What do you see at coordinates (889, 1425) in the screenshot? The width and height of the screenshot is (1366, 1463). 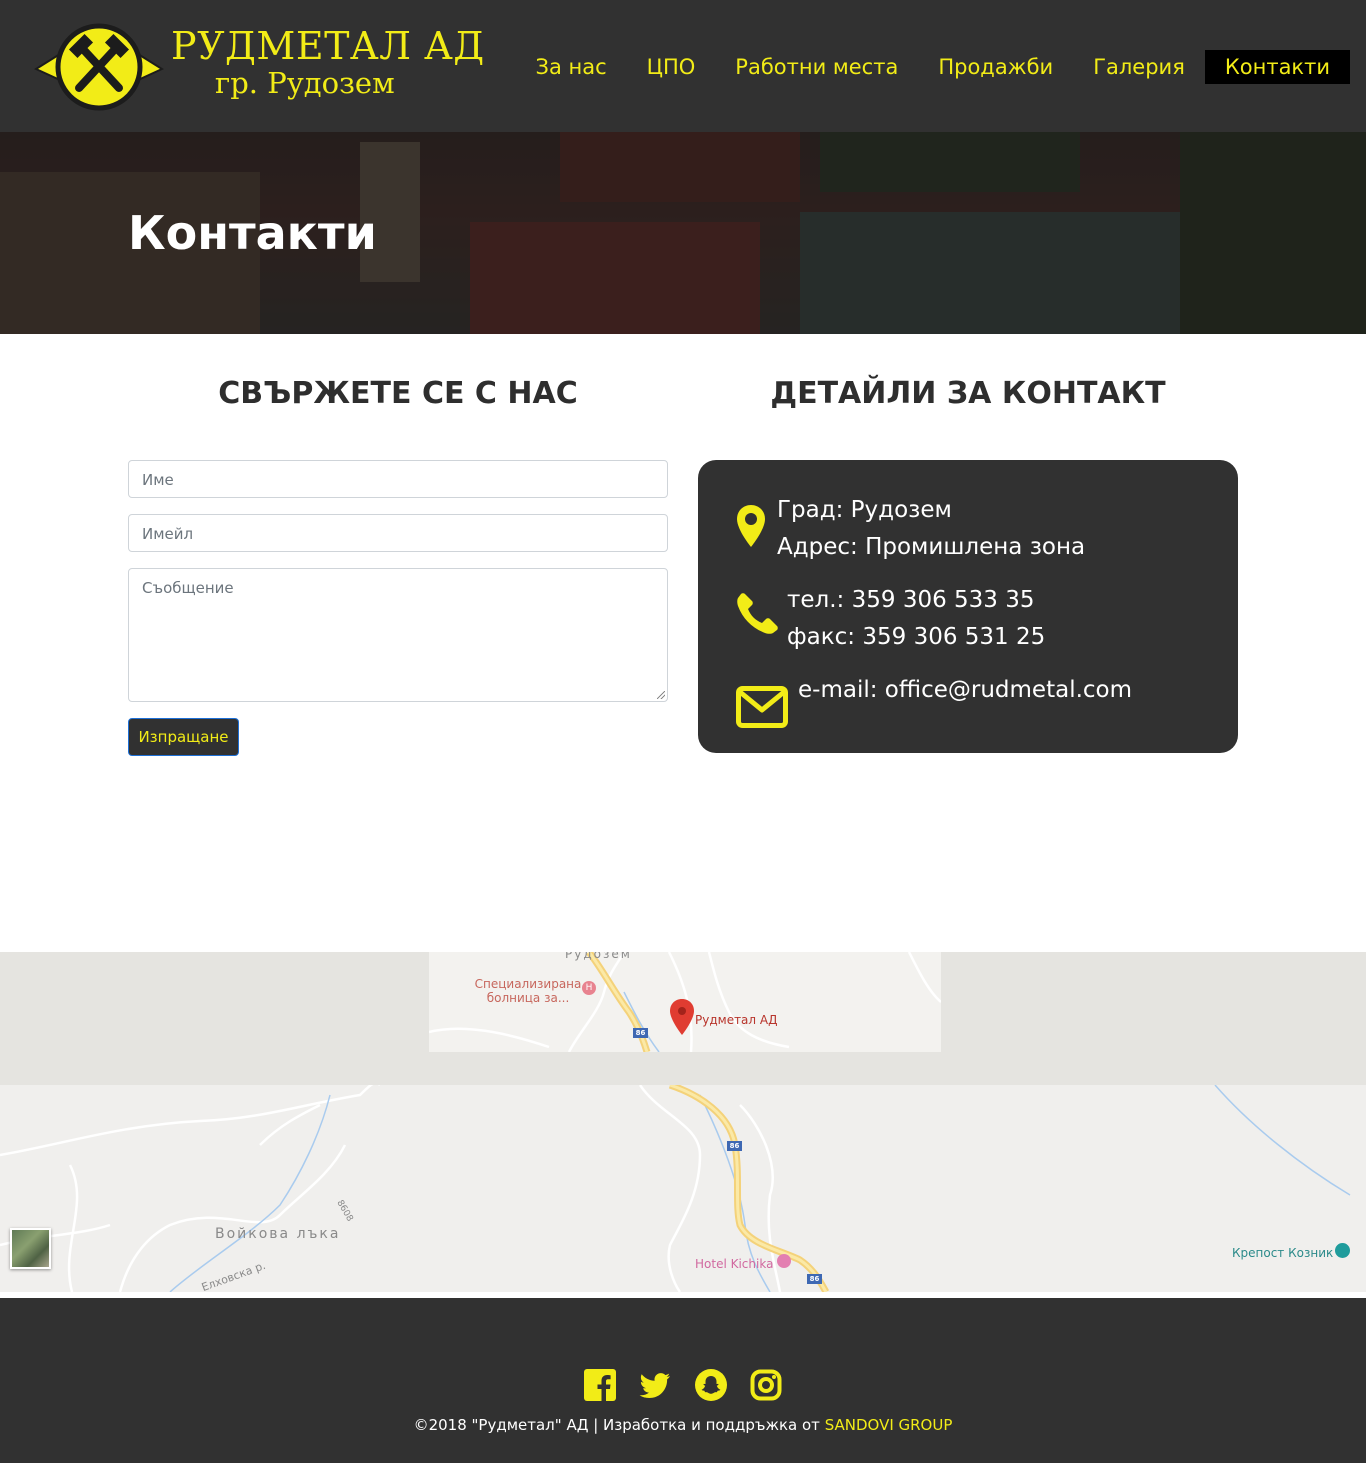 I see `developer-link: SANDOVI GROUP` at bounding box center [889, 1425].